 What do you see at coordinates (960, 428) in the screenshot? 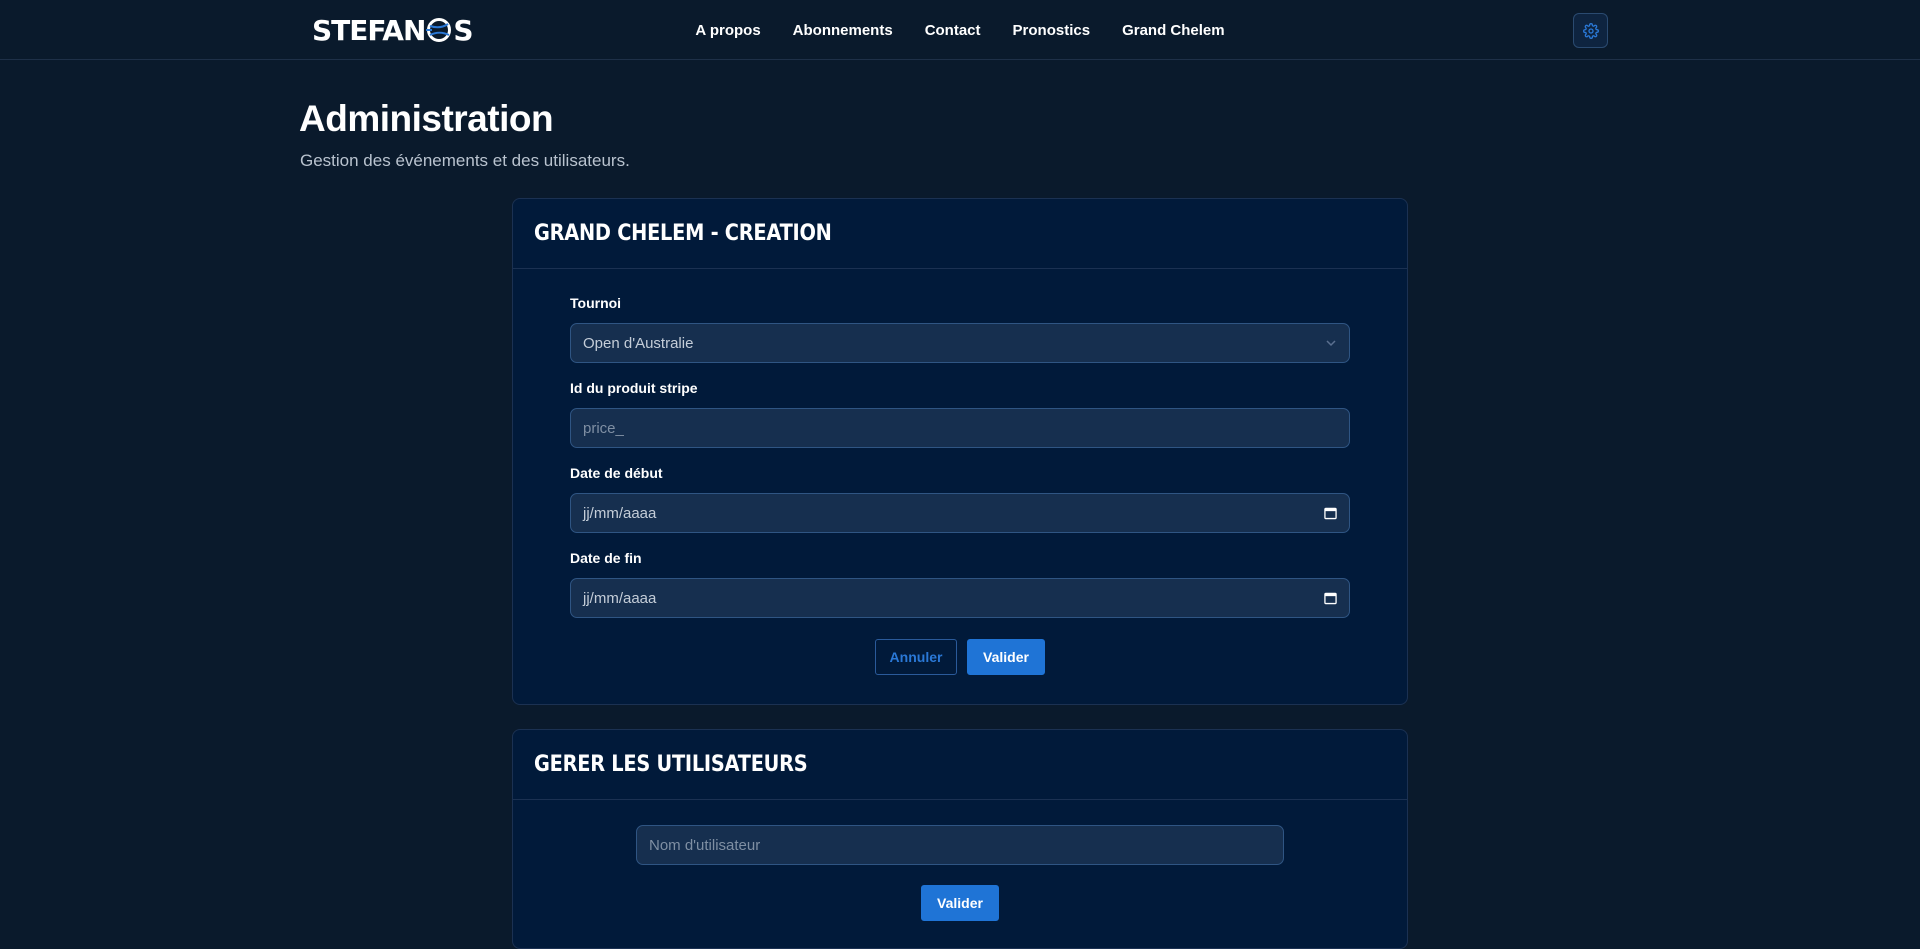
I see `stripe-id-input: price_` at bounding box center [960, 428].